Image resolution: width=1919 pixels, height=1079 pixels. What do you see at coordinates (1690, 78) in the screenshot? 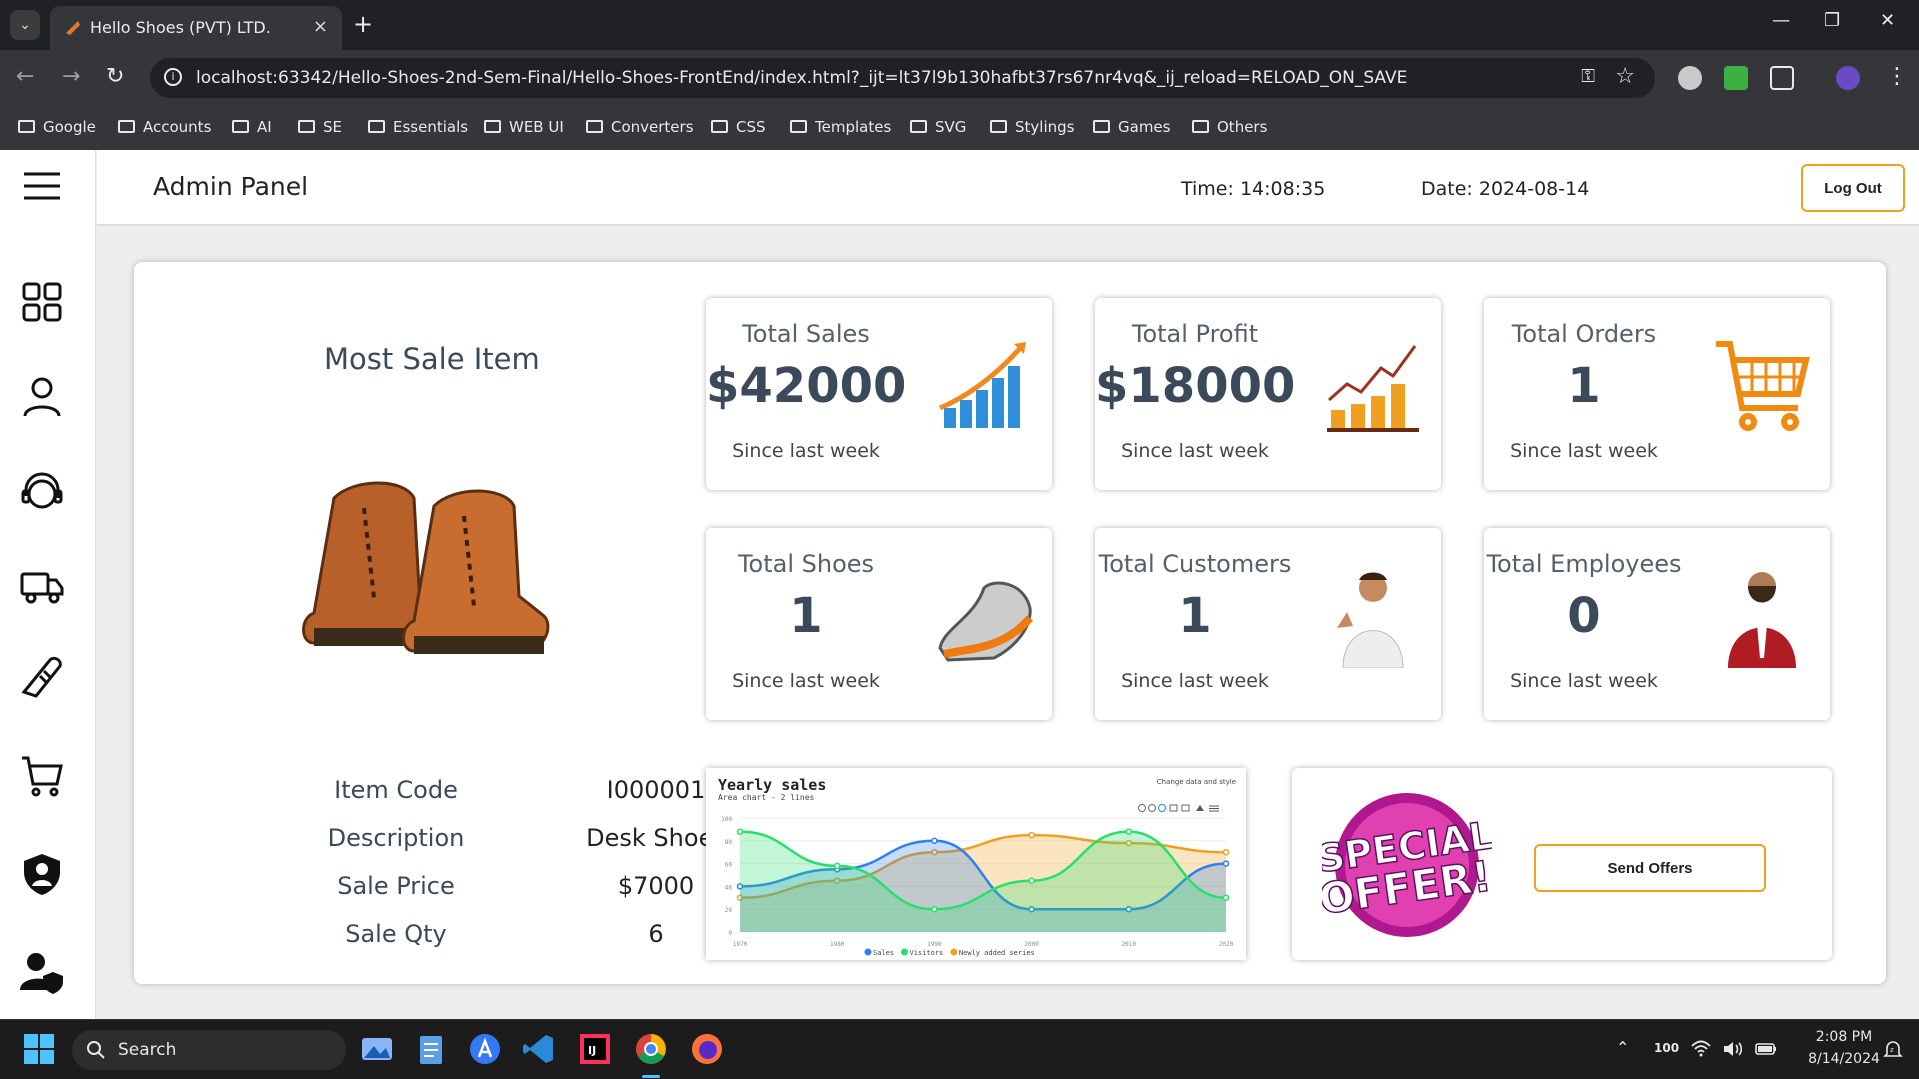
I see `extension-eyes-icon` at bounding box center [1690, 78].